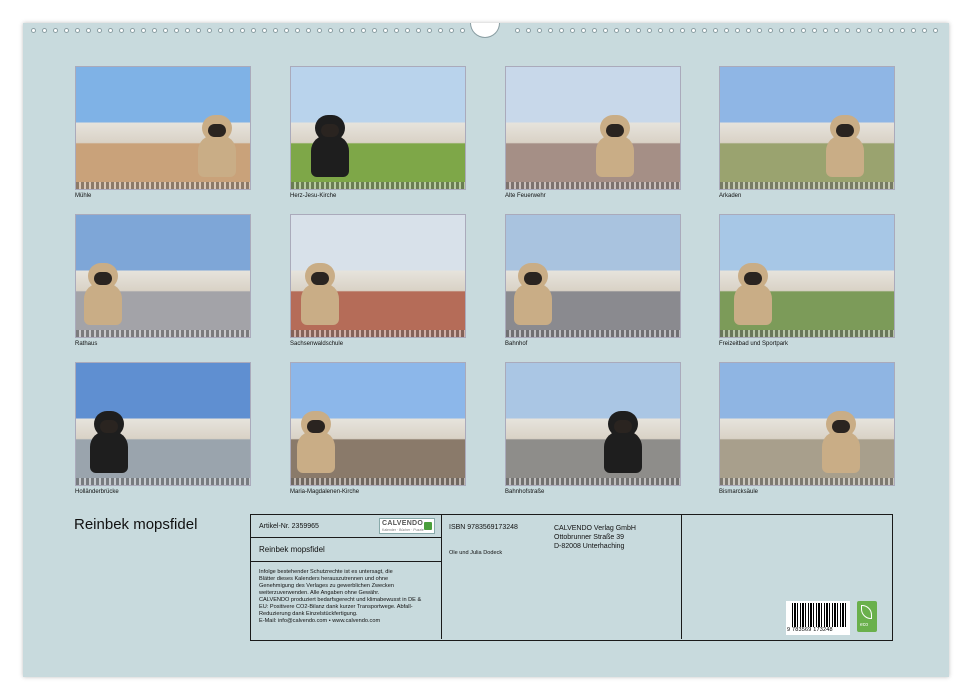 The width and height of the screenshot is (971, 700). Describe the element at coordinates (807, 280) in the screenshot. I see `photo-tile: Freizeitbad und Sportpark` at that location.